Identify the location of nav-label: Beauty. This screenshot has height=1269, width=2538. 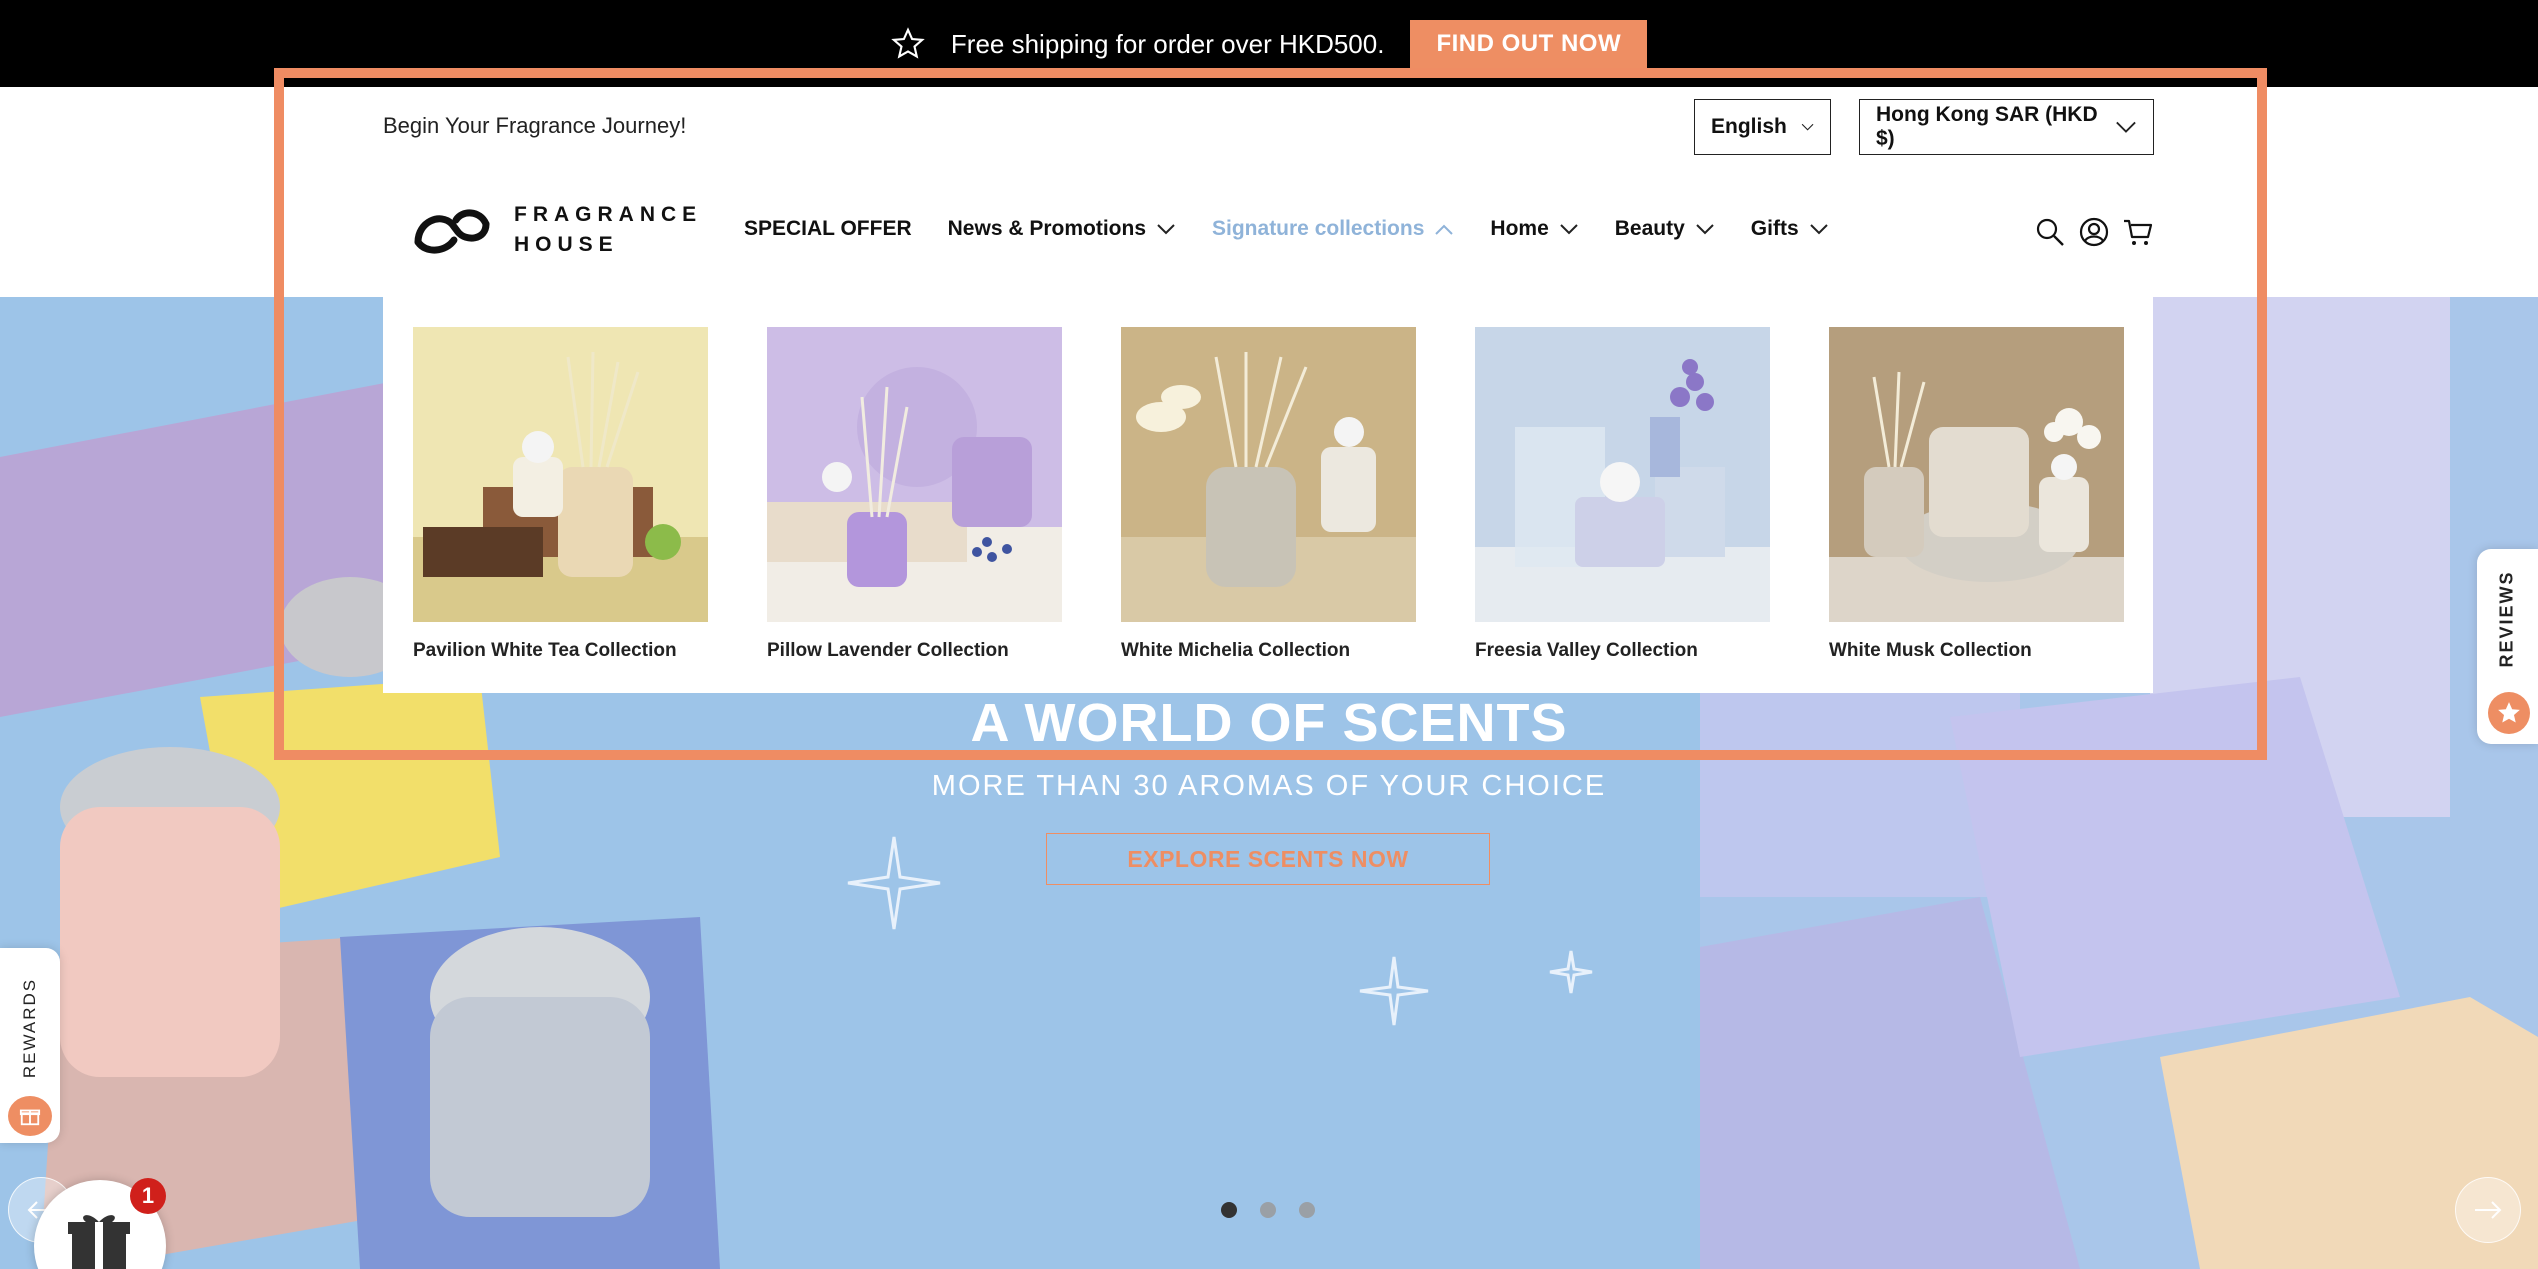
(1649, 228).